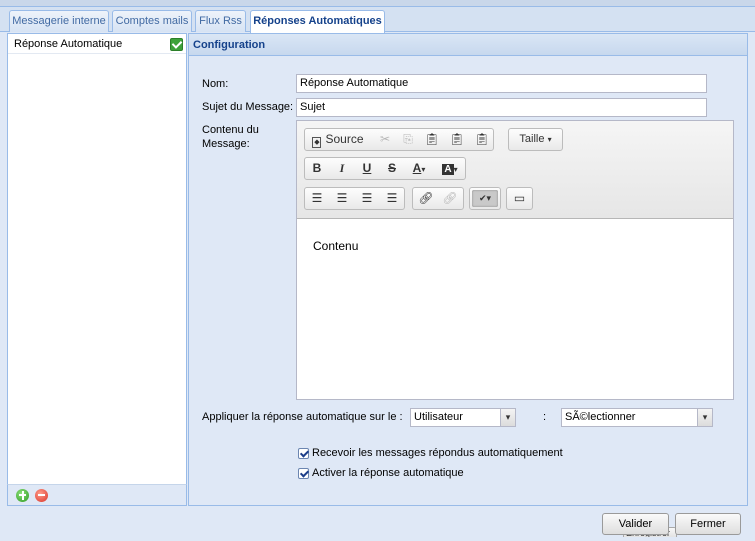 The height and width of the screenshot is (541, 755). Describe the element at coordinates (97, 495) in the screenshot. I see `list-toolbar` at that location.